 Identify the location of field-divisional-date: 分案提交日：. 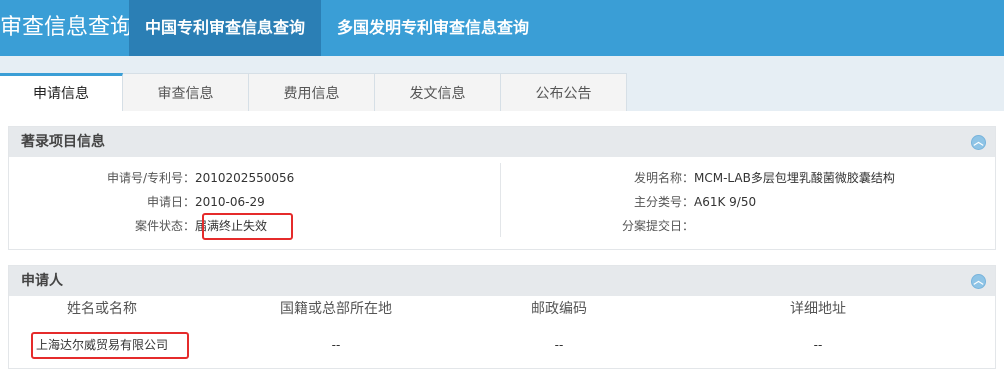
(602, 226).